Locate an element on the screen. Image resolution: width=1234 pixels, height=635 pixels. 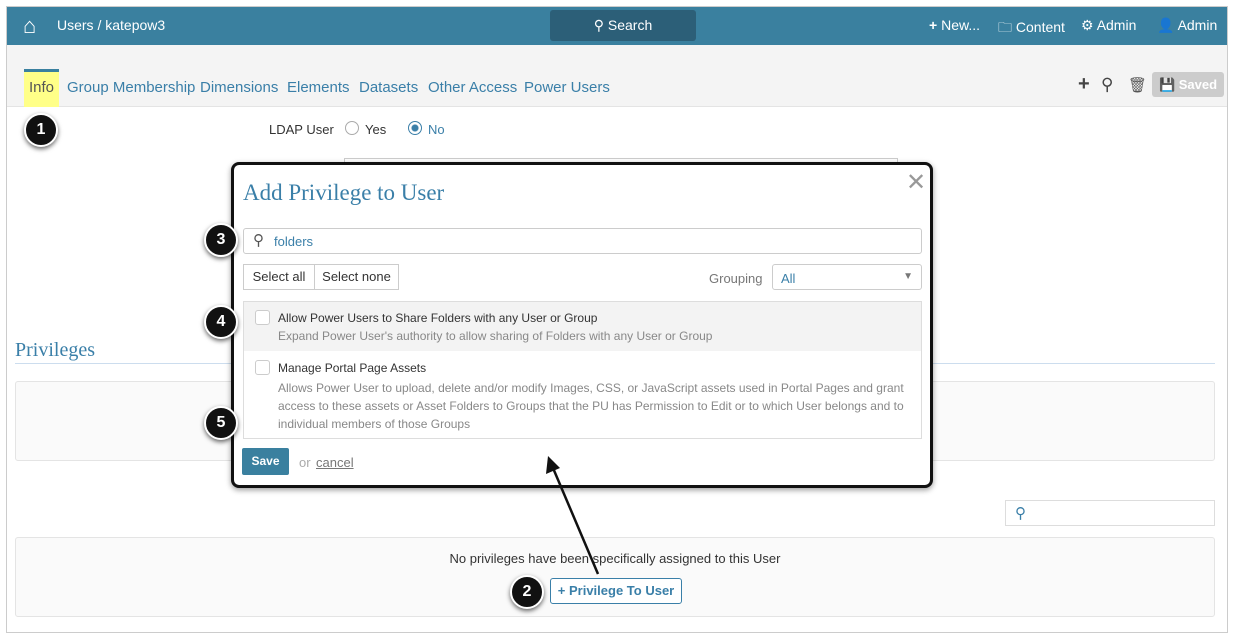
annotation-arrow is located at coordinates (573, 515).